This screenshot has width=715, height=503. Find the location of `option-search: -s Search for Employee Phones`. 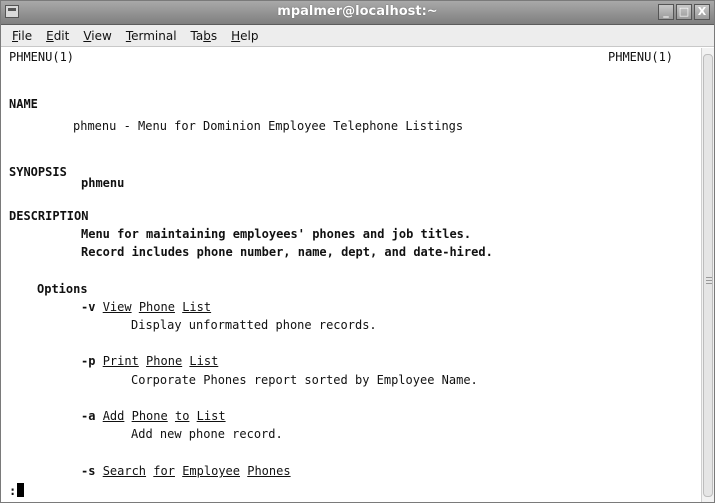

option-search: -s Search for Employee Phones is located at coordinates (186, 471).